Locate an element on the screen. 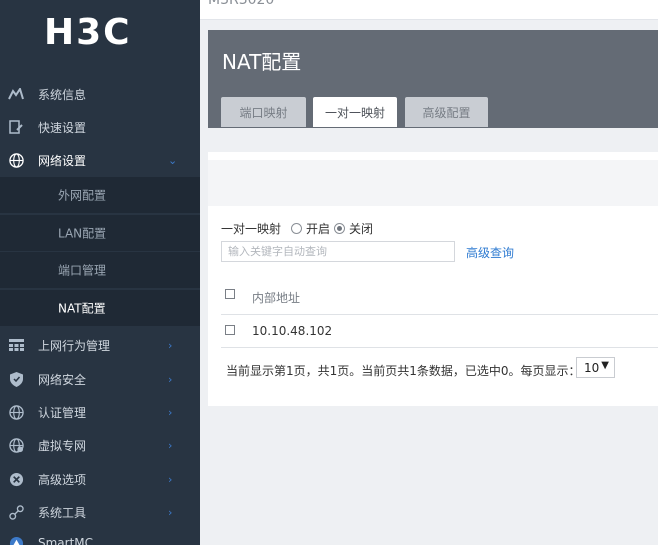 The image size is (658, 545). nav-item-network-security: 网络安全 › is located at coordinates (100, 379).